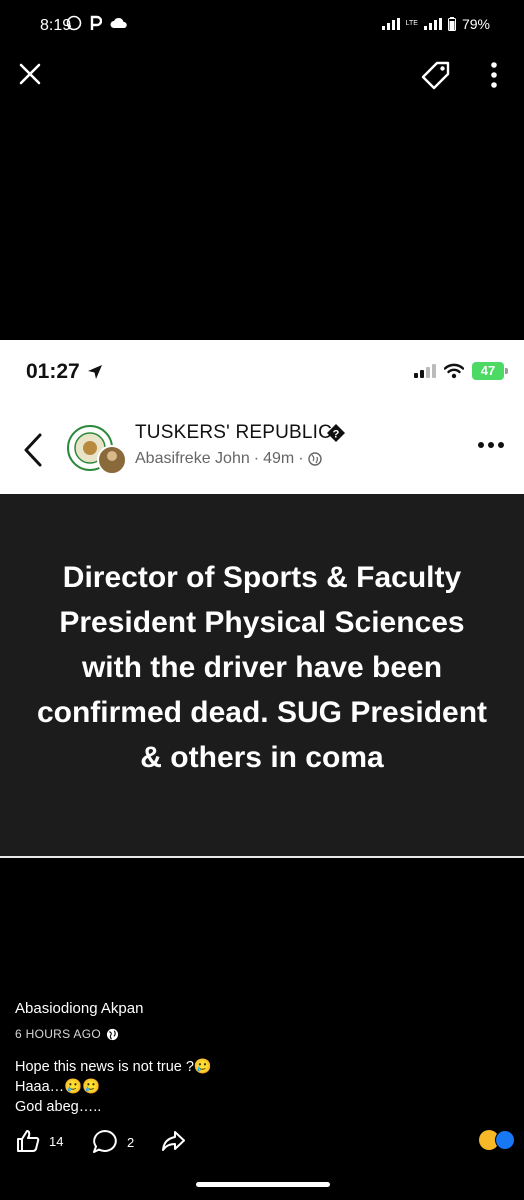 The height and width of the screenshot is (1200, 524). What do you see at coordinates (56, 1141) in the screenshot?
I see `like-count: 14` at bounding box center [56, 1141].